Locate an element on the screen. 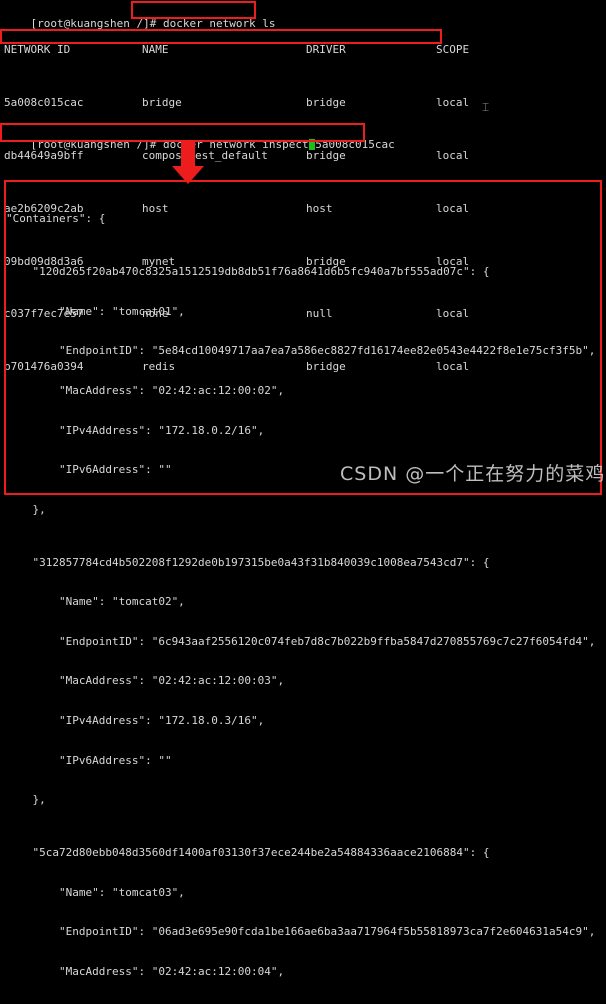  json-container-name: "Name": "tomcat03", is located at coordinates (95, 892).